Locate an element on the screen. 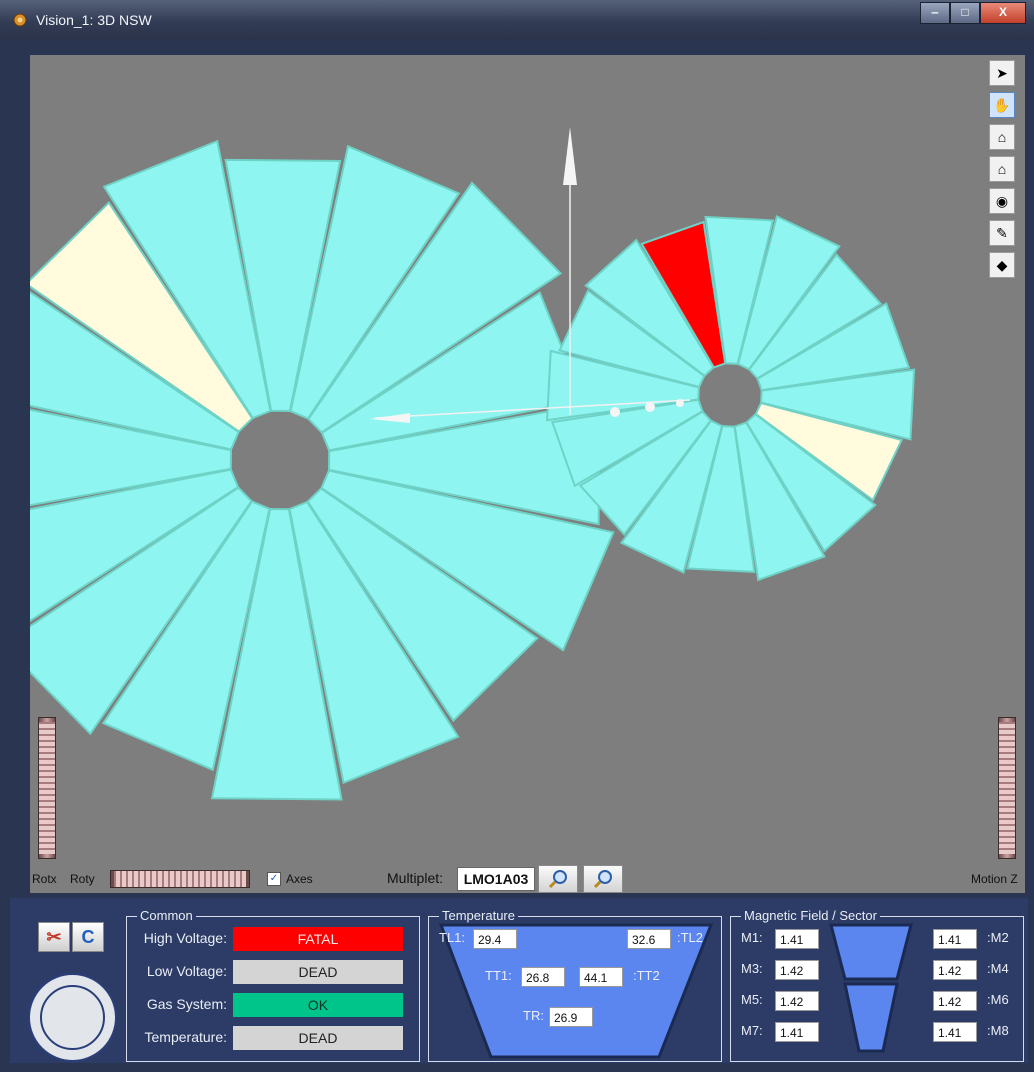  multiplet-label: Multiplet: is located at coordinates (415, 878).